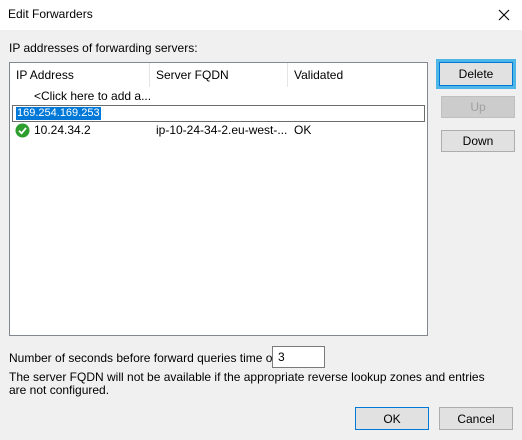 The width and height of the screenshot is (522, 440). I want to click on check-ok-icon, so click(22, 130).